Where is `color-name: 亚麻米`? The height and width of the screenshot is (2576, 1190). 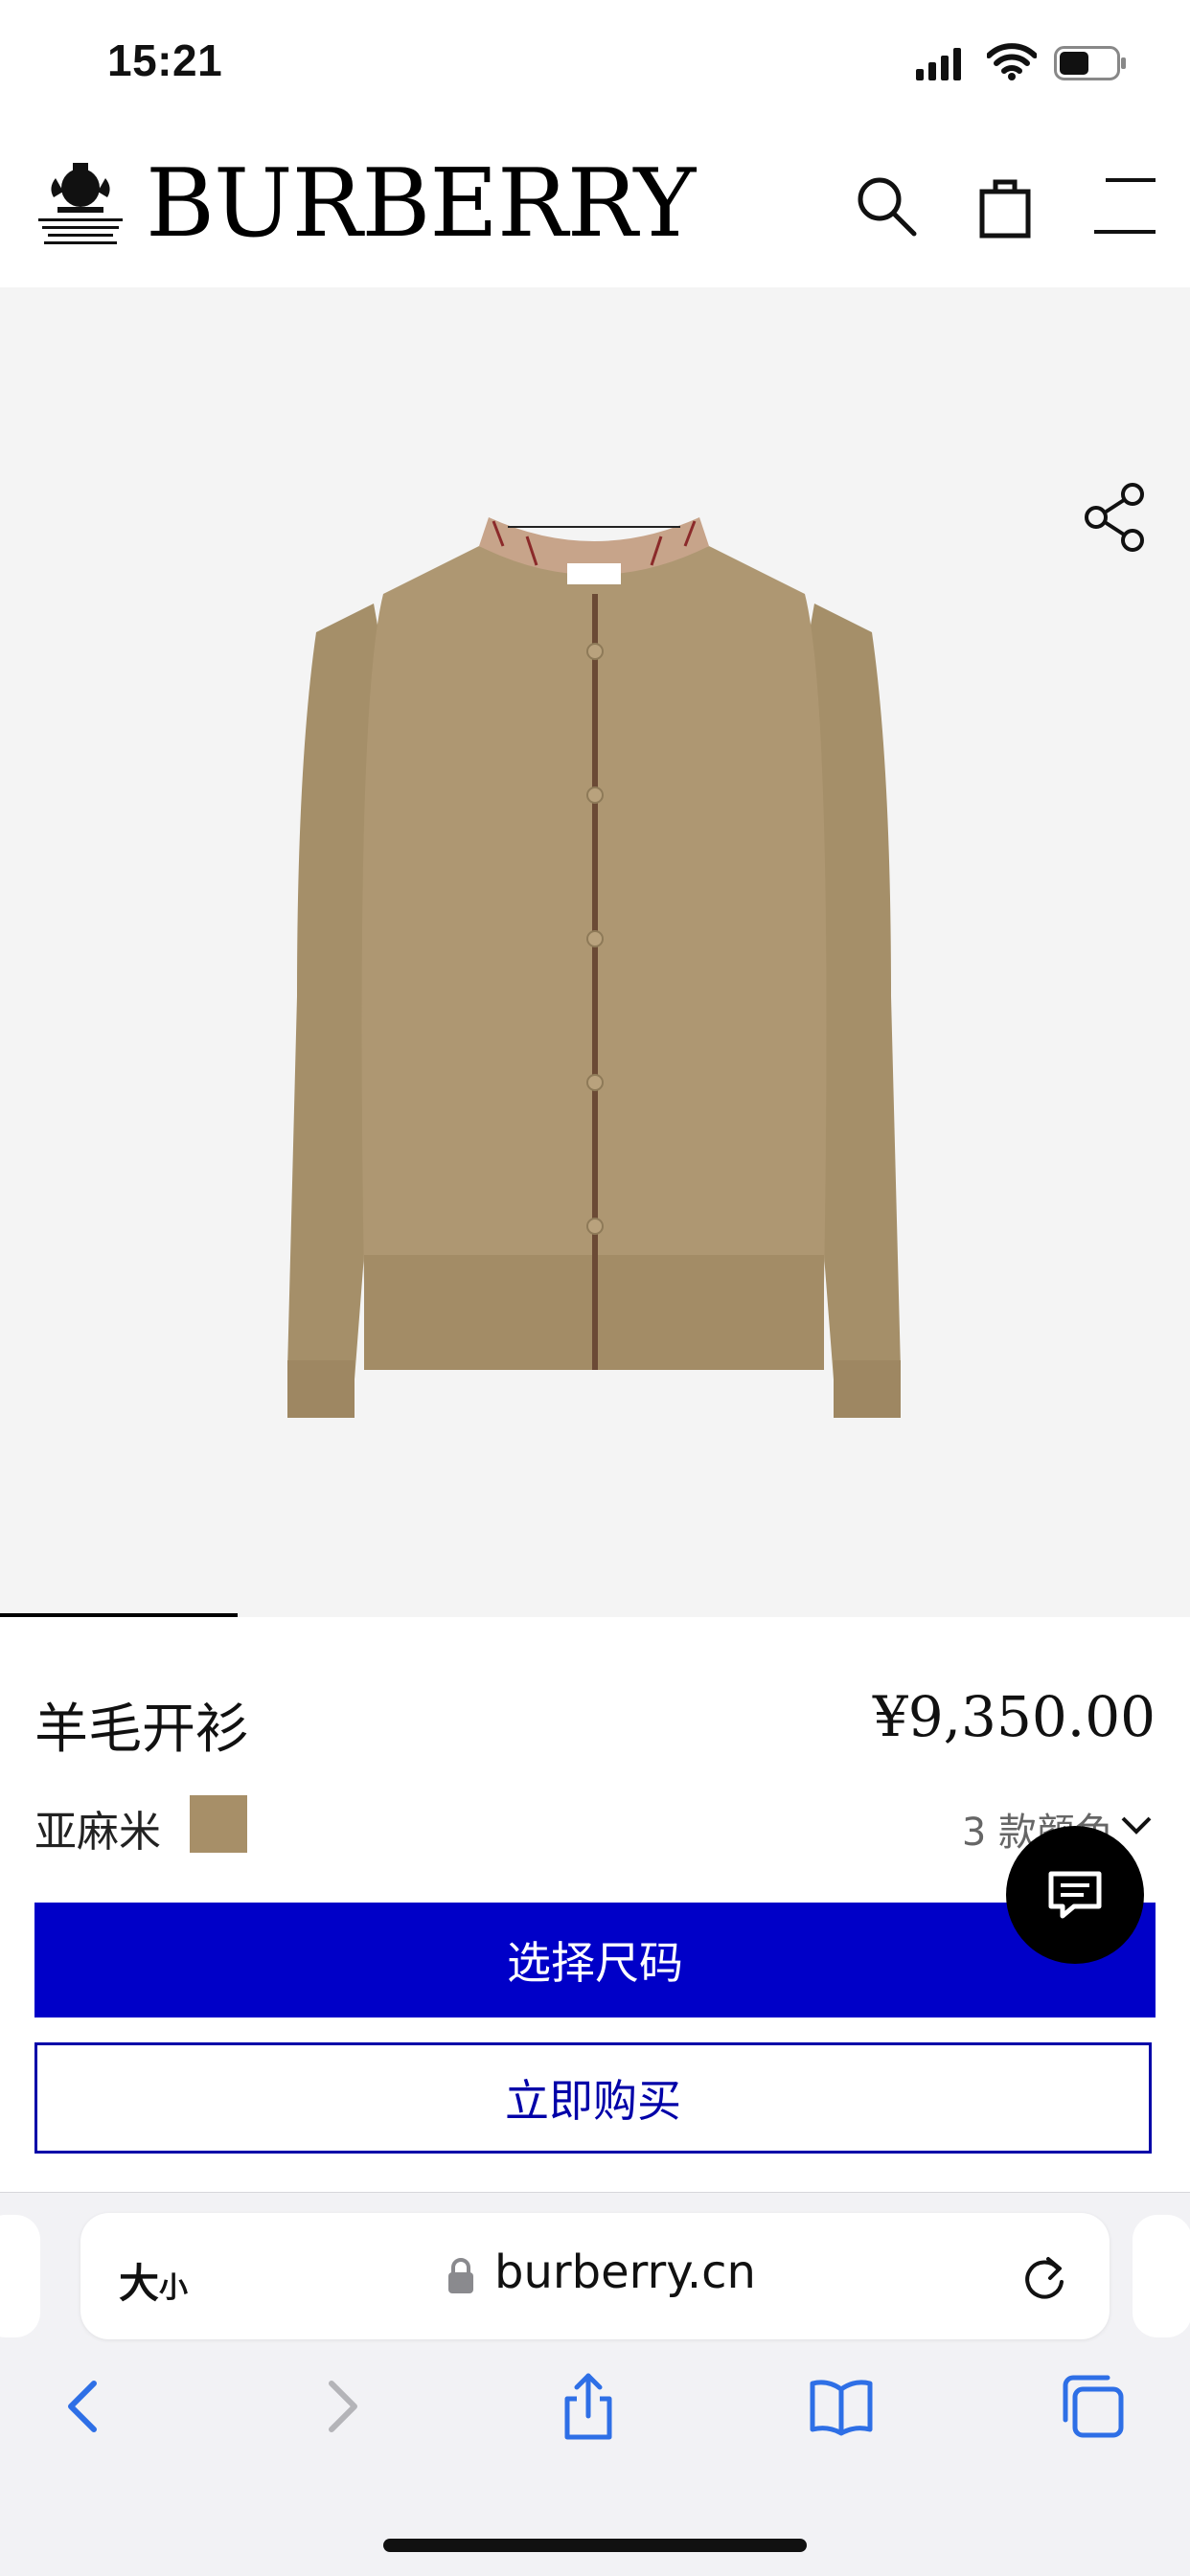
color-name: 亚麻米 is located at coordinates (97, 1832).